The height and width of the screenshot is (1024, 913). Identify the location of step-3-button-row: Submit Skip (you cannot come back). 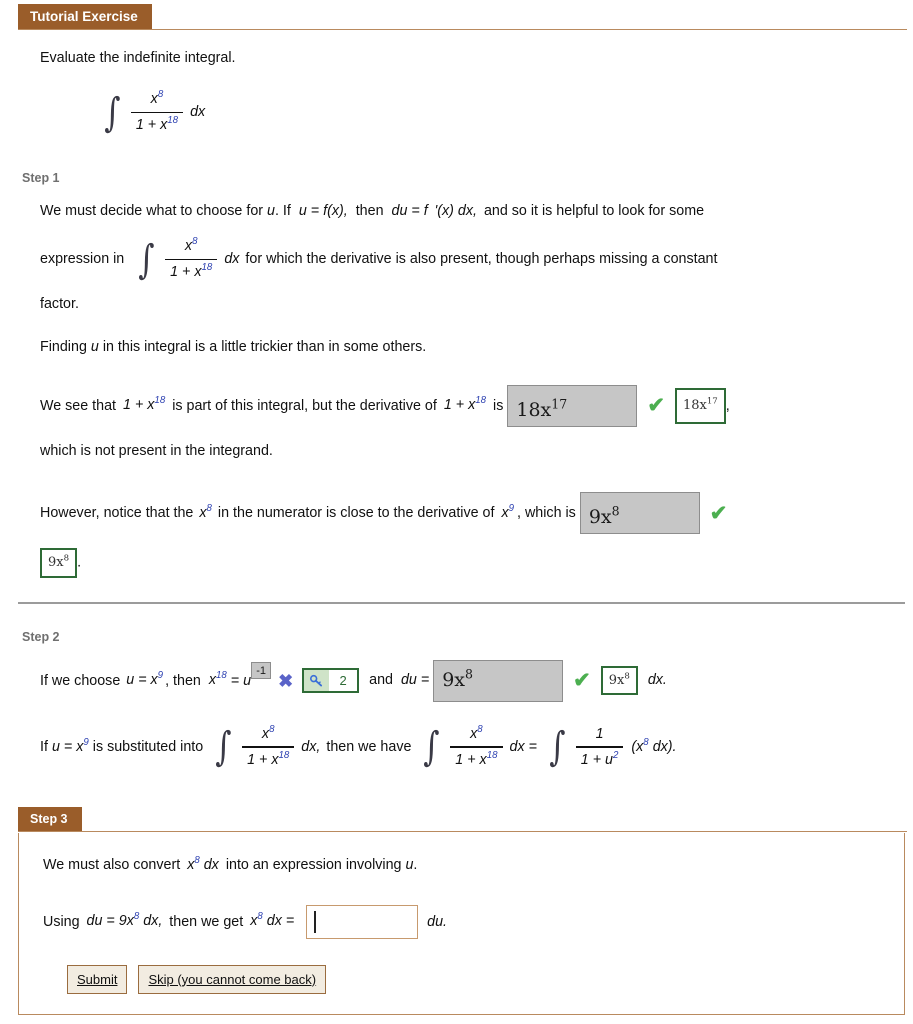
(473, 979).